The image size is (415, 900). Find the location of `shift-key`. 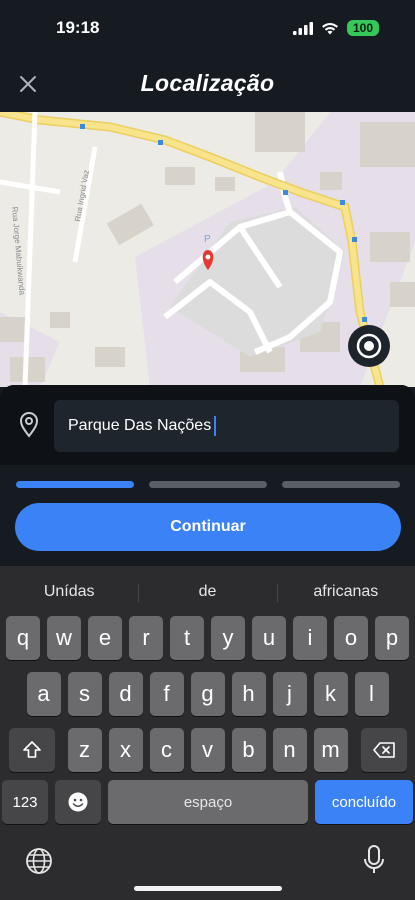

shift-key is located at coordinates (31, 750).